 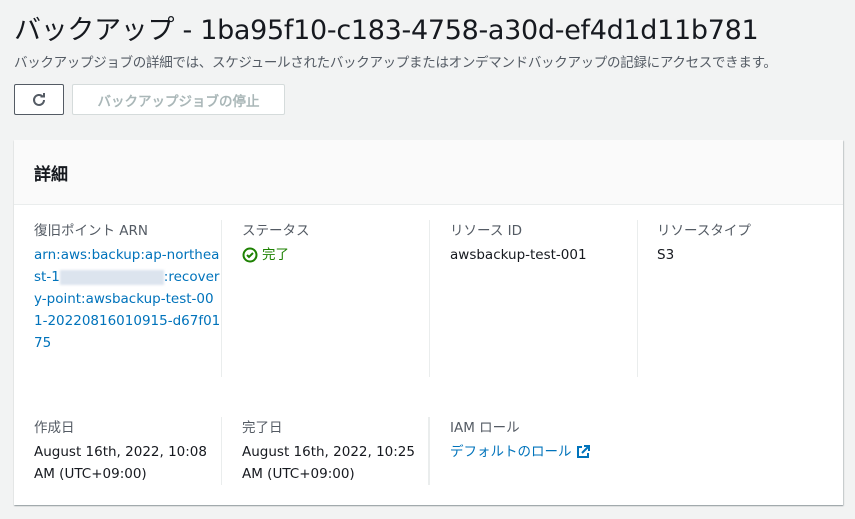 I want to click on field-value: S3, so click(x=666, y=255).